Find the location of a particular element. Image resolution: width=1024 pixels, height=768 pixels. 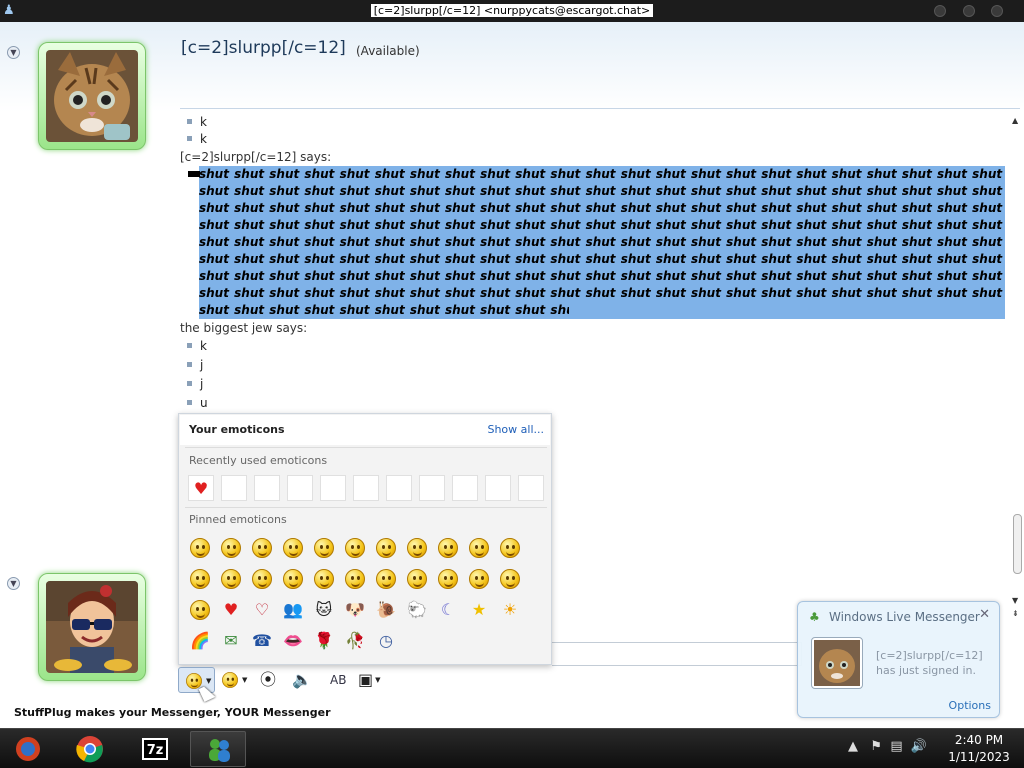

recent-emoticon: ♥ is located at coordinates (201, 488).